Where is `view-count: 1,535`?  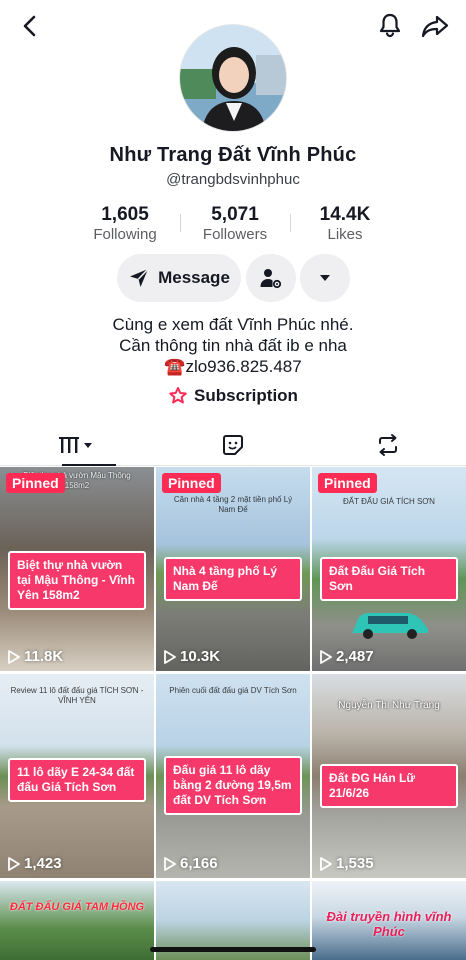
view-count: 1,535 is located at coordinates (347, 863).